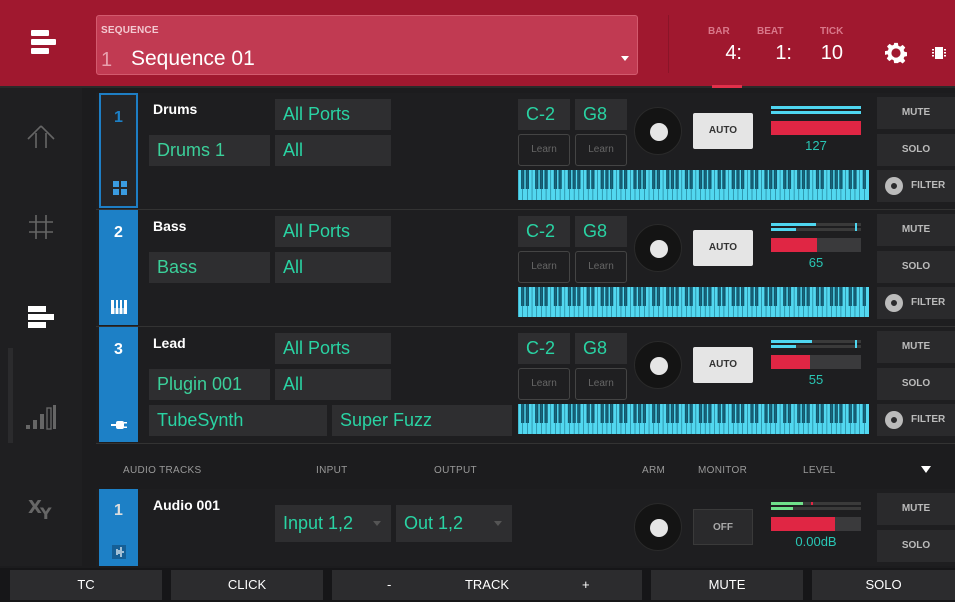  What do you see at coordinates (86, 585) in the screenshot?
I see `tc-button: TC` at bounding box center [86, 585].